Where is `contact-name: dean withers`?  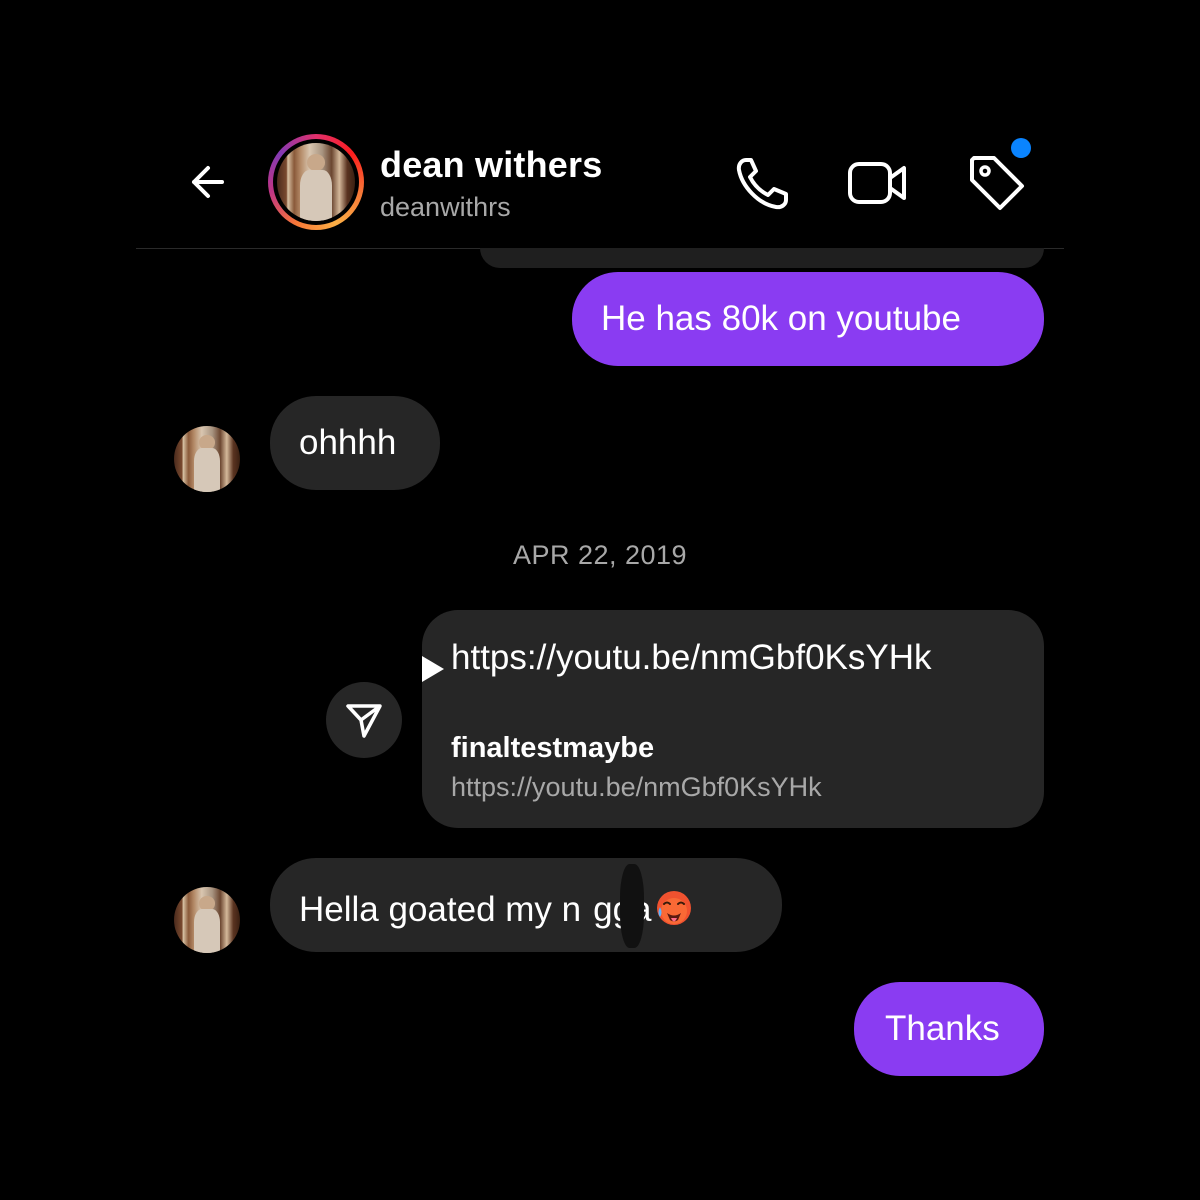 contact-name: dean withers is located at coordinates (491, 165).